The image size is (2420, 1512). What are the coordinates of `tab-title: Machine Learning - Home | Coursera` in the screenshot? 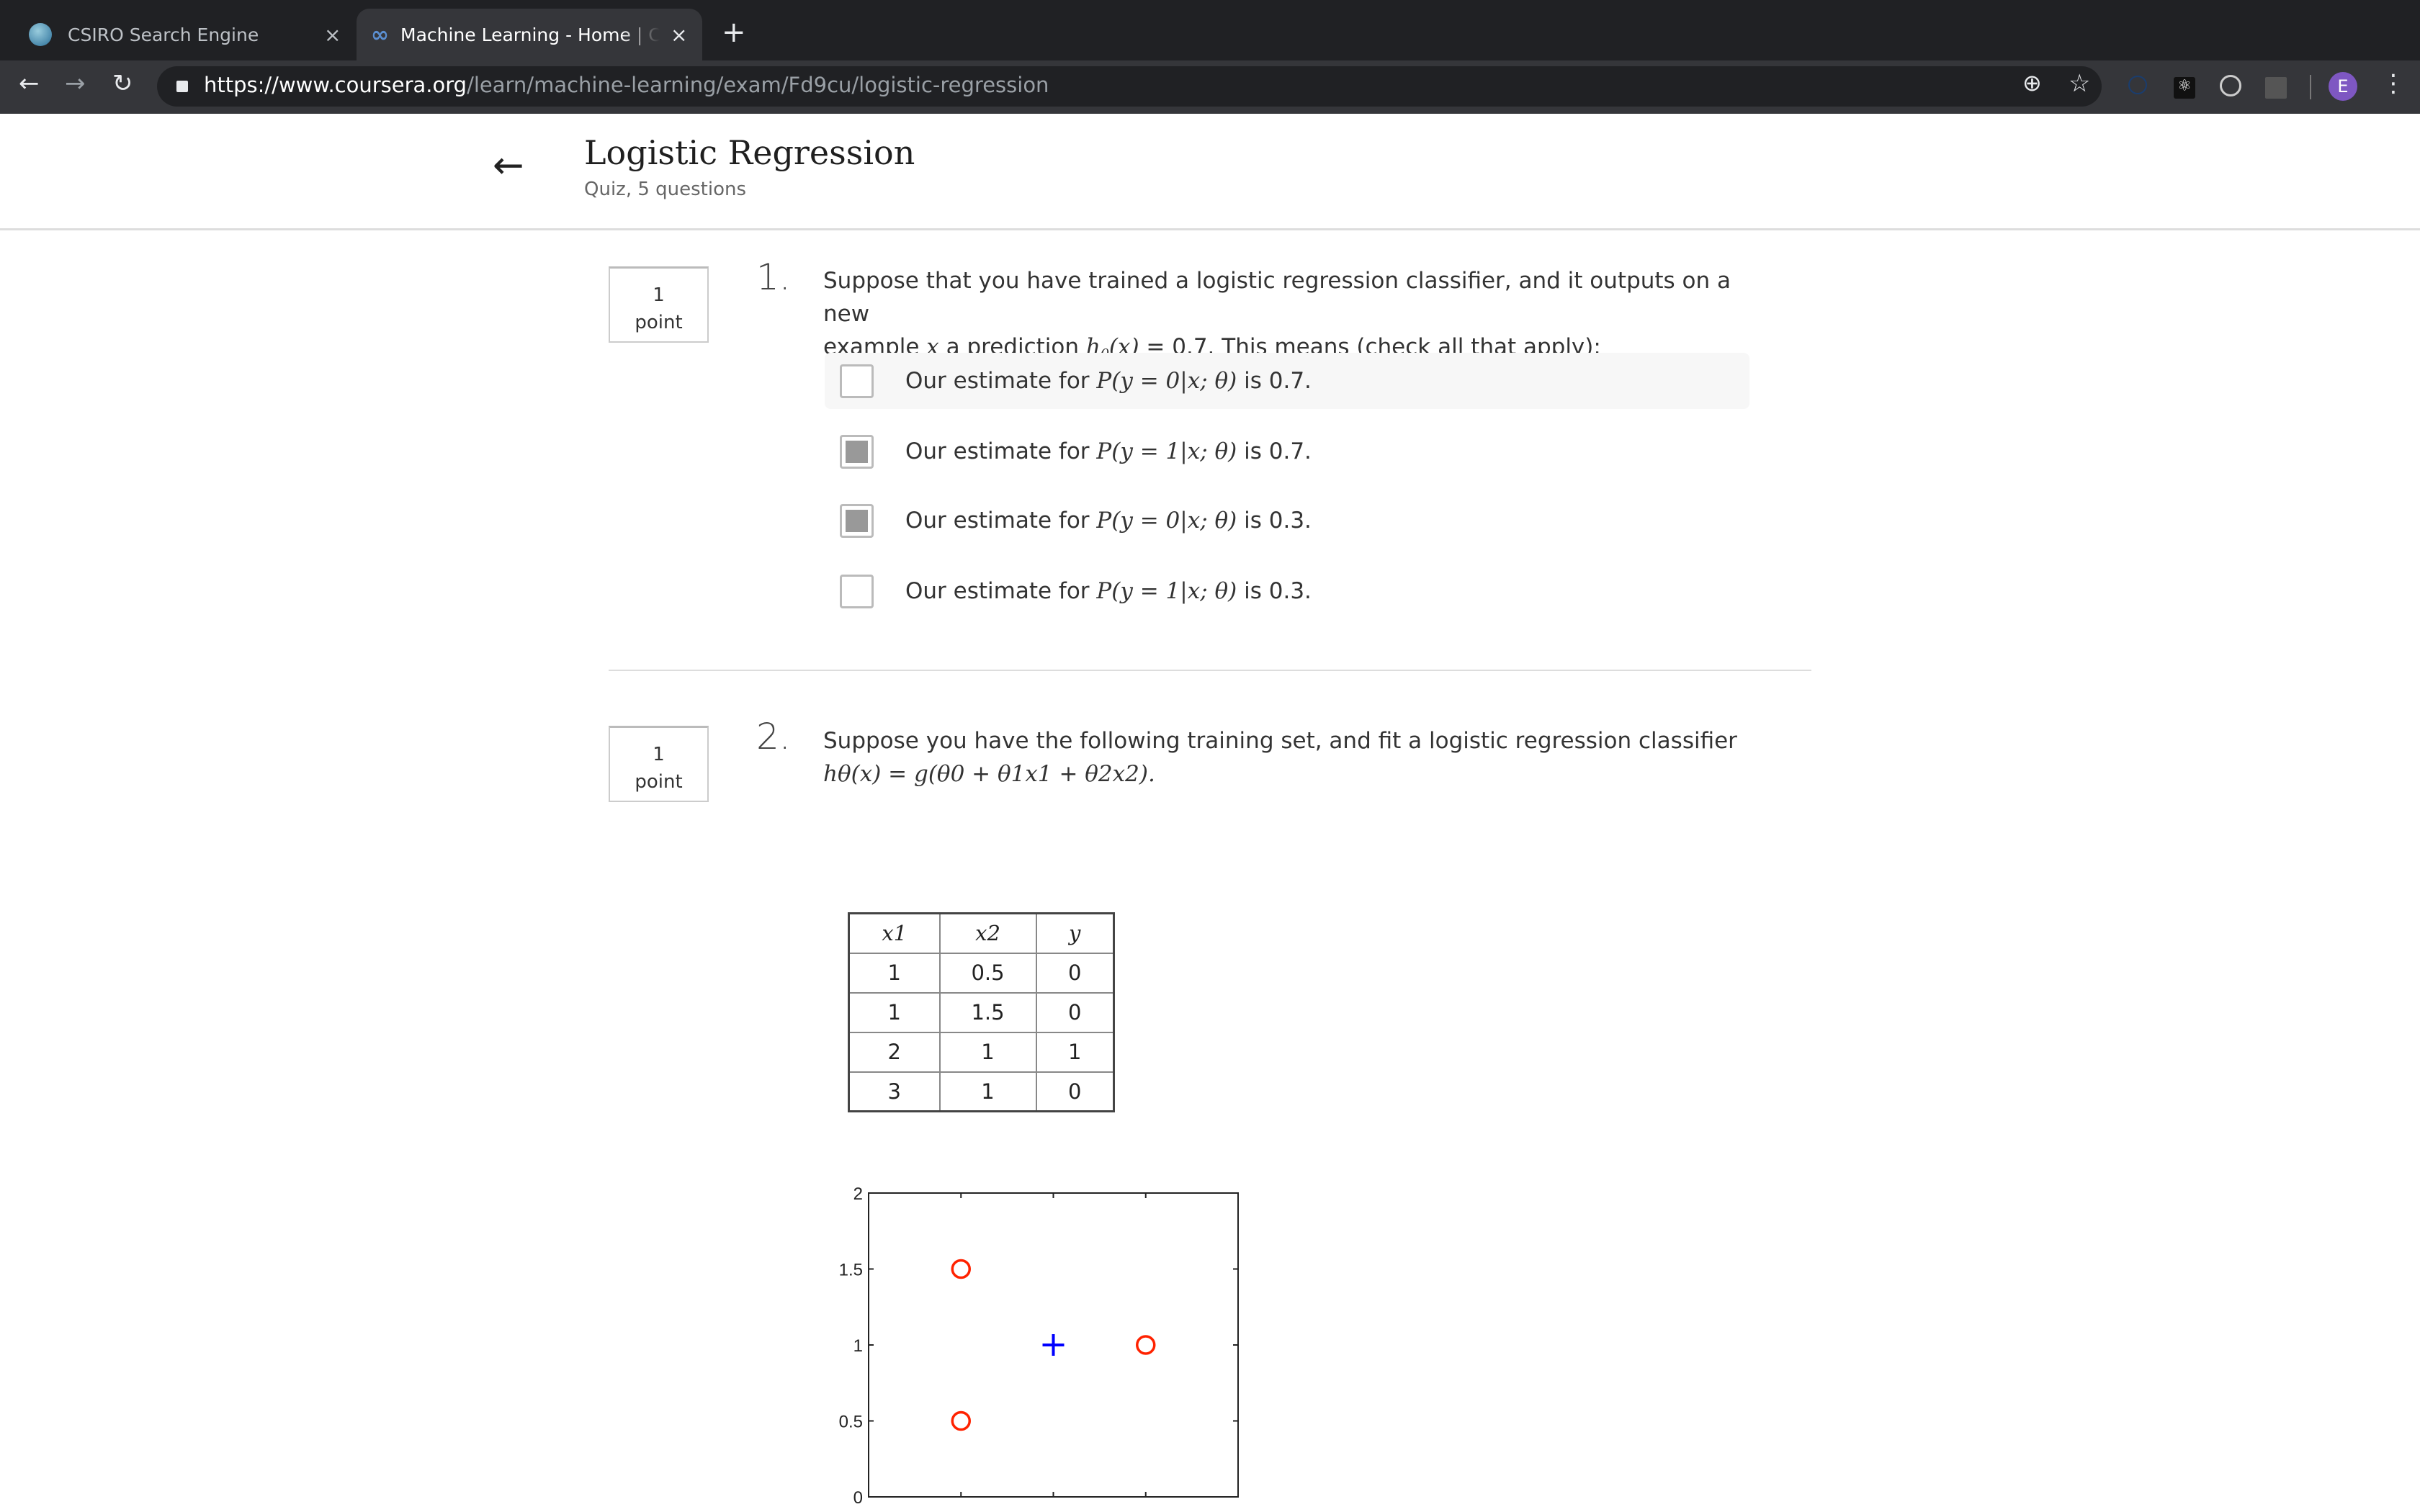 It's located at (530, 34).